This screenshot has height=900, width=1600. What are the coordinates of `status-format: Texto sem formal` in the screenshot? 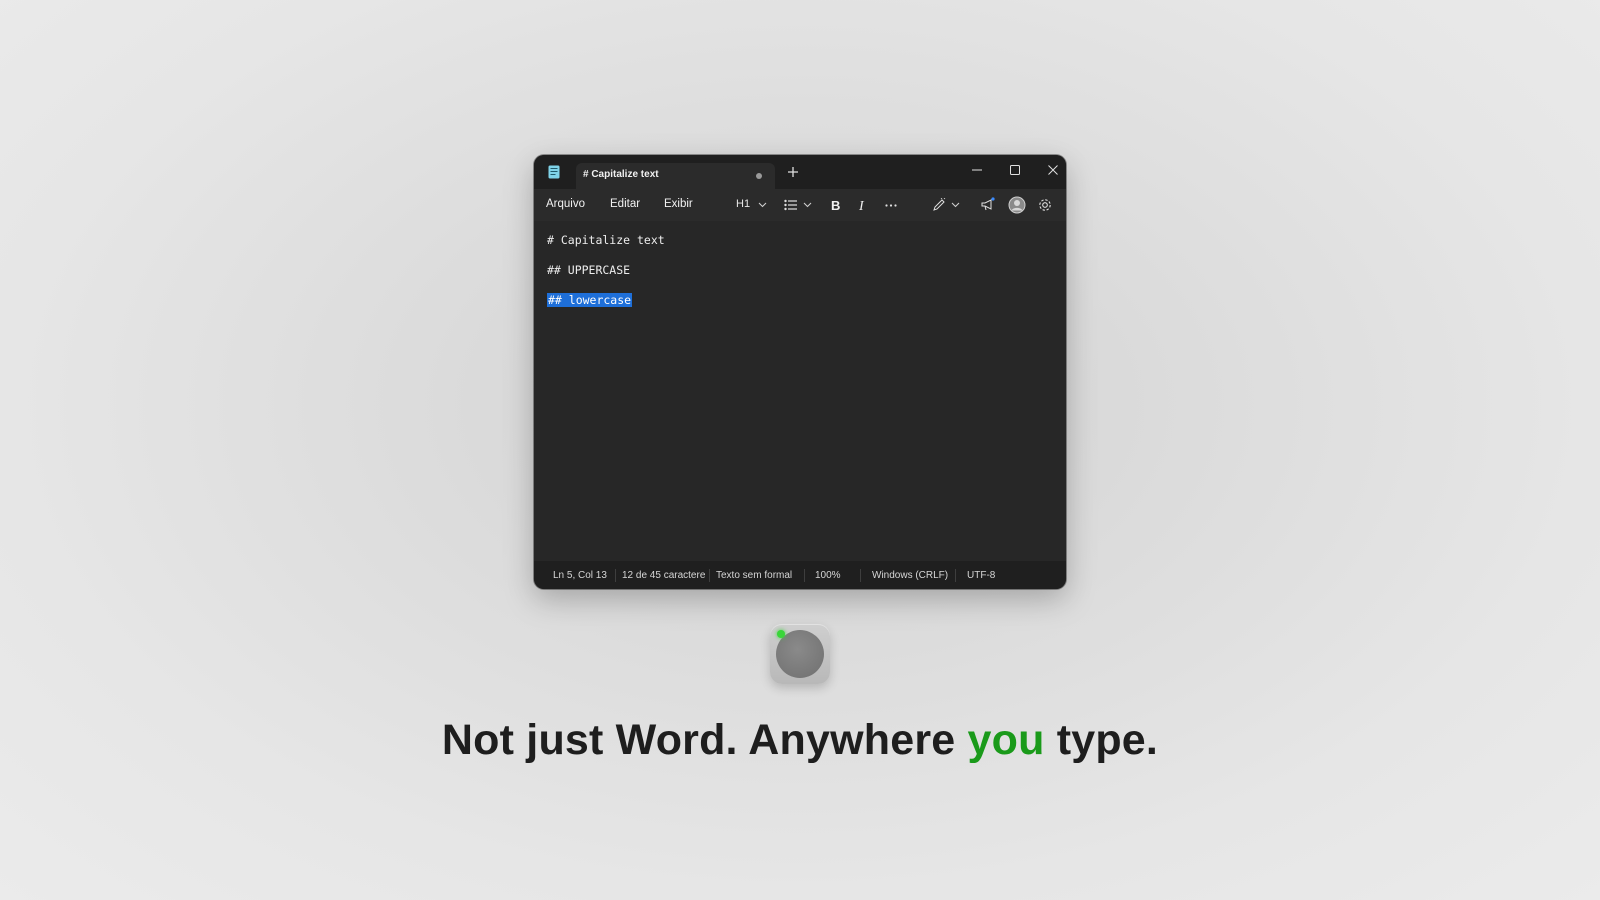 It's located at (755, 575).